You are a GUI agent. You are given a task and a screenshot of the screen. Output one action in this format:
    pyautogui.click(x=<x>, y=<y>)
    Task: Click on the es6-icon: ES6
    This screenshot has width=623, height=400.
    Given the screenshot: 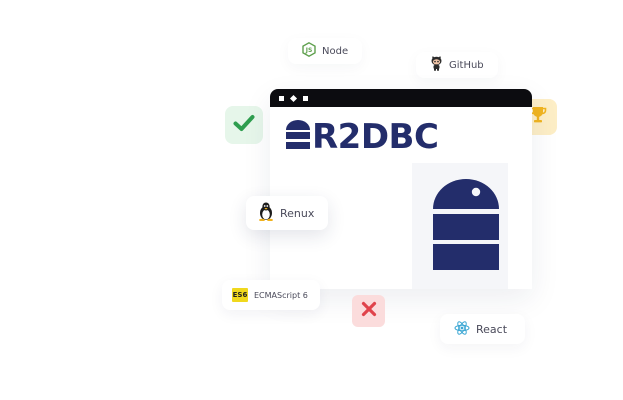 What is the action you would take?
    pyautogui.click(x=240, y=295)
    